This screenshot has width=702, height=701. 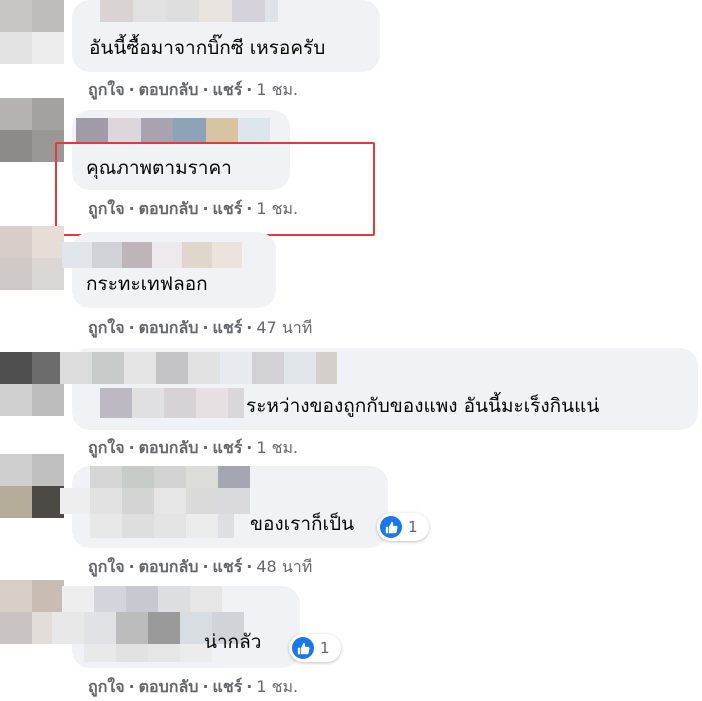 I want to click on comment-bubble: ของเราก็เป็น, so click(x=224, y=507).